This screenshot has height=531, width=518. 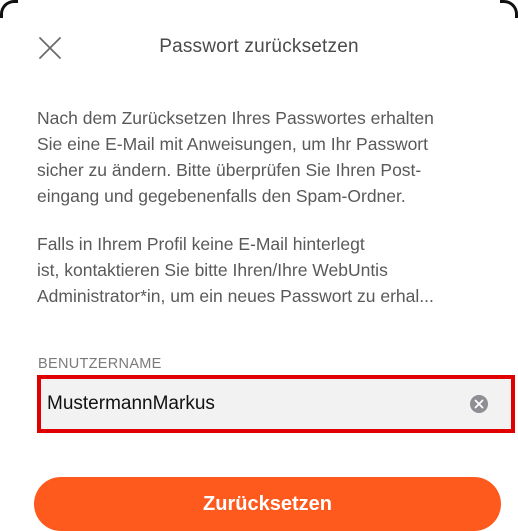 What do you see at coordinates (267, 504) in the screenshot?
I see `reset-button: Zurücksetzen` at bounding box center [267, 504].